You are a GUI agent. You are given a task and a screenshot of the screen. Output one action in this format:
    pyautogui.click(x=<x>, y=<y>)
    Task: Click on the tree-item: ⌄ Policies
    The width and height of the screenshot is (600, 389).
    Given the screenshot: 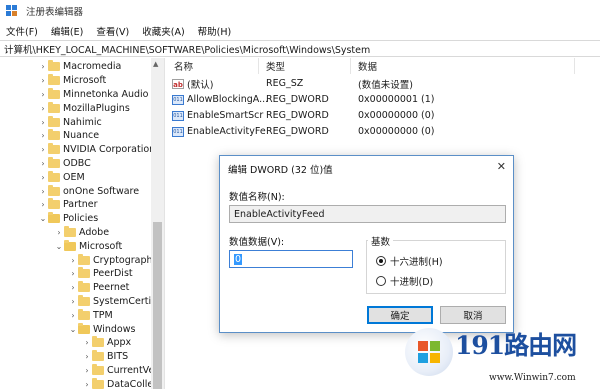 What is the action you would take?
    pyautogui.click(x=68, y=219)
    